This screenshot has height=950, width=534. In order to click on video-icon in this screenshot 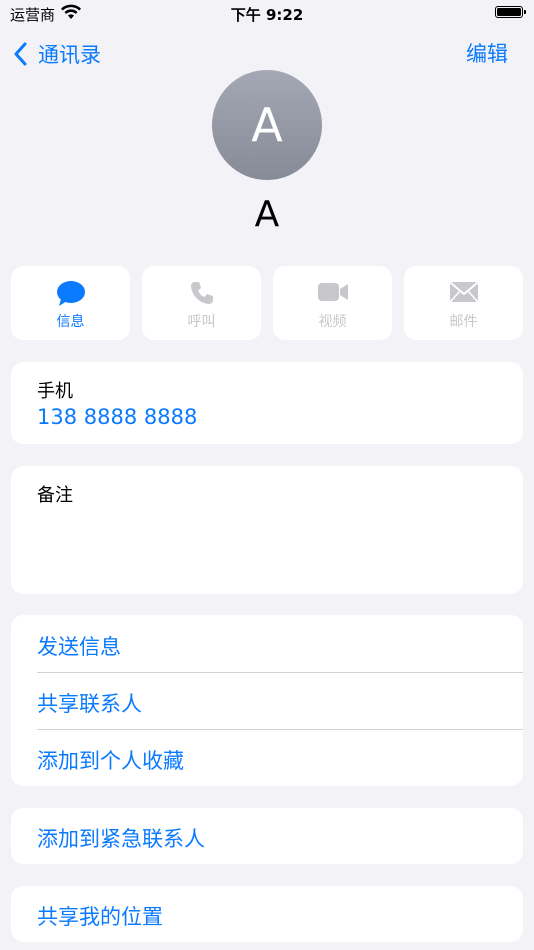, I will do `click(332, 294)`.